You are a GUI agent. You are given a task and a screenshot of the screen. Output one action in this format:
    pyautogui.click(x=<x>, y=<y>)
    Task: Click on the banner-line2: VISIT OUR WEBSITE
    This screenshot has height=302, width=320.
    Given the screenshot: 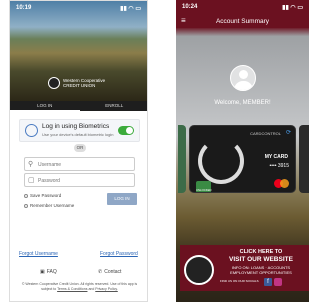 What is the action you would take?
    pyautogui.click(x=261, y=259)
    